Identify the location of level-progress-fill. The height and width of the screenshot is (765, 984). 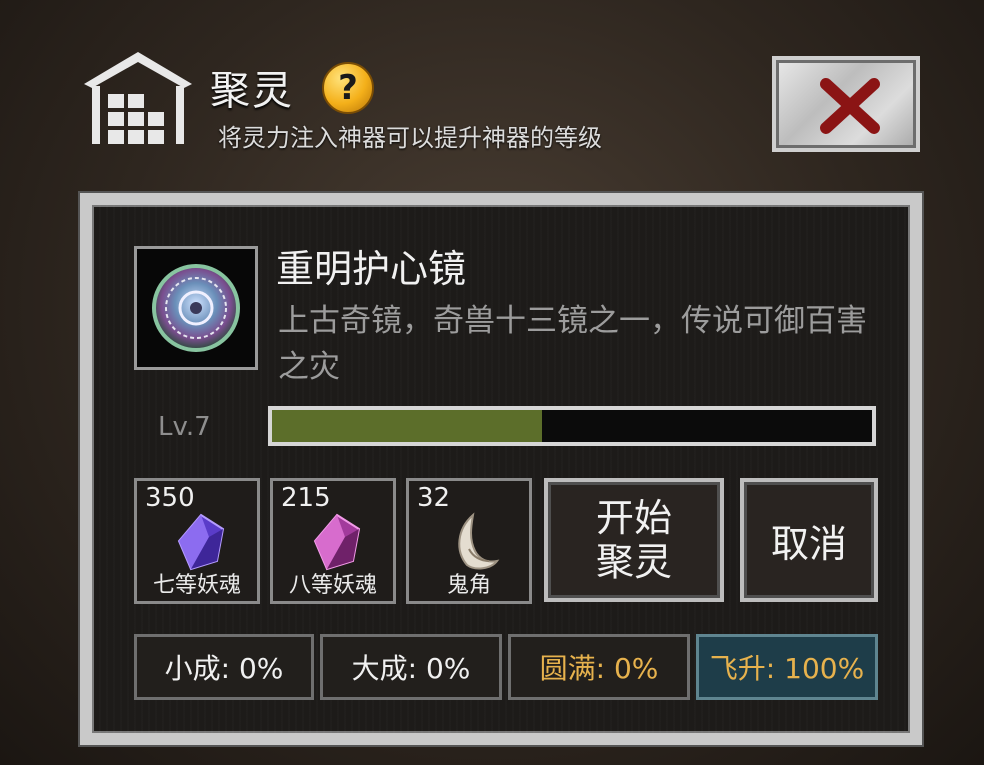
(407, 426).